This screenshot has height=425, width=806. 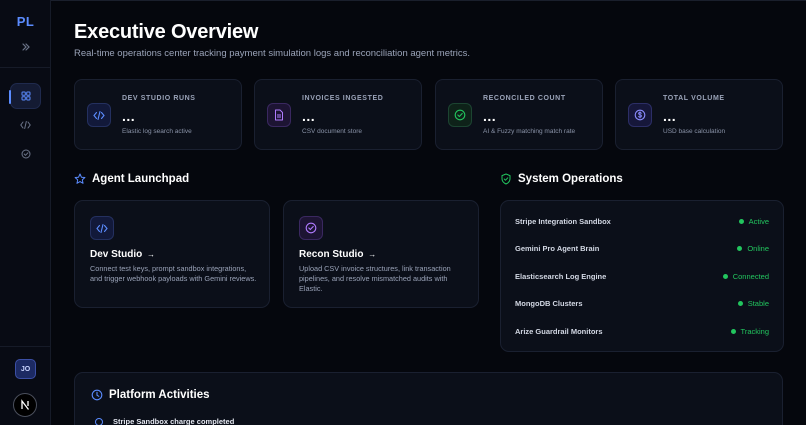 I want to click on operation-name: Arize Guardrail Monitors, so click(x=559, y=331).